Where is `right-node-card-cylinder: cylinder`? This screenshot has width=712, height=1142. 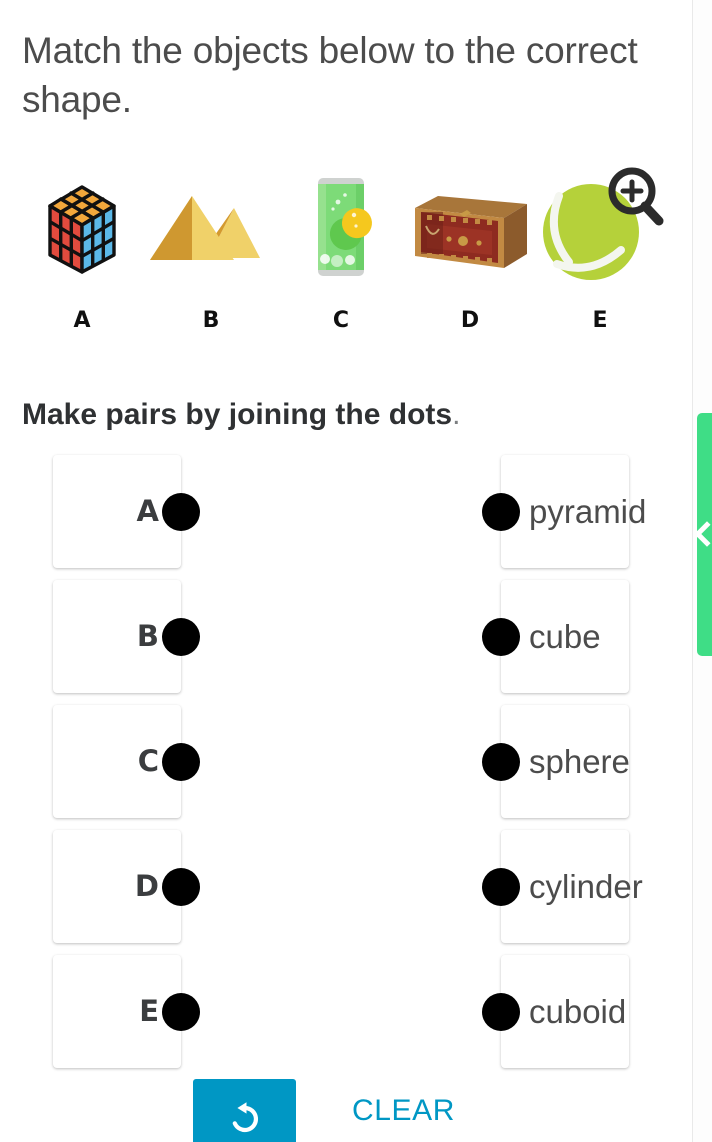
right-node-card-cylinder: cylinder is located at coordinates (562, 886).